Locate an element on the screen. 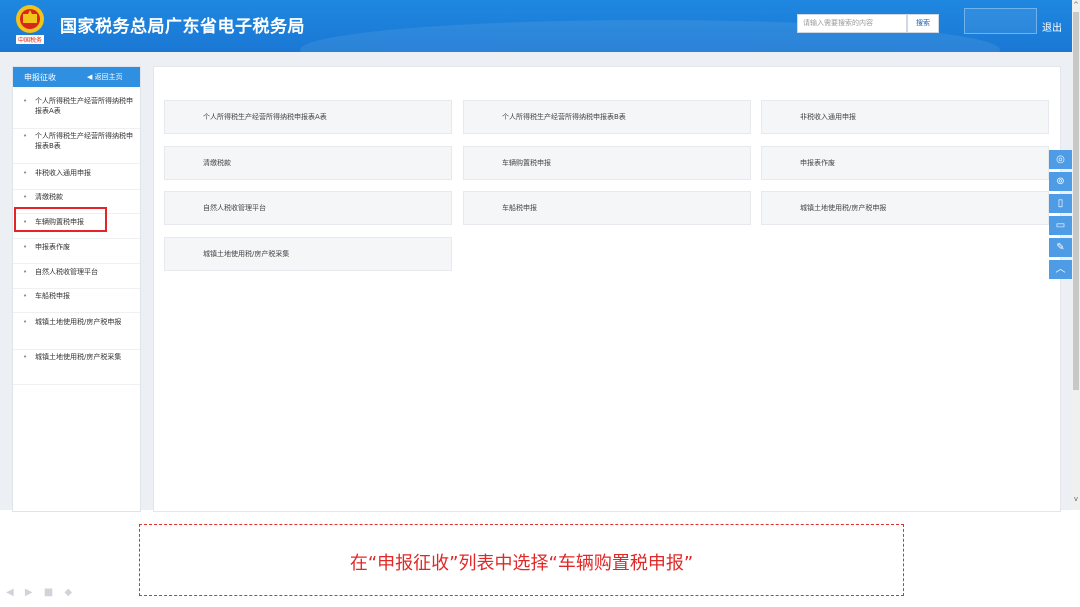 Image resolution: width=1080 pixels, height=607 pixels. card-land-tax-declare: 城镇土地使用税/房产税申报 is located at coordinates (905, 208).